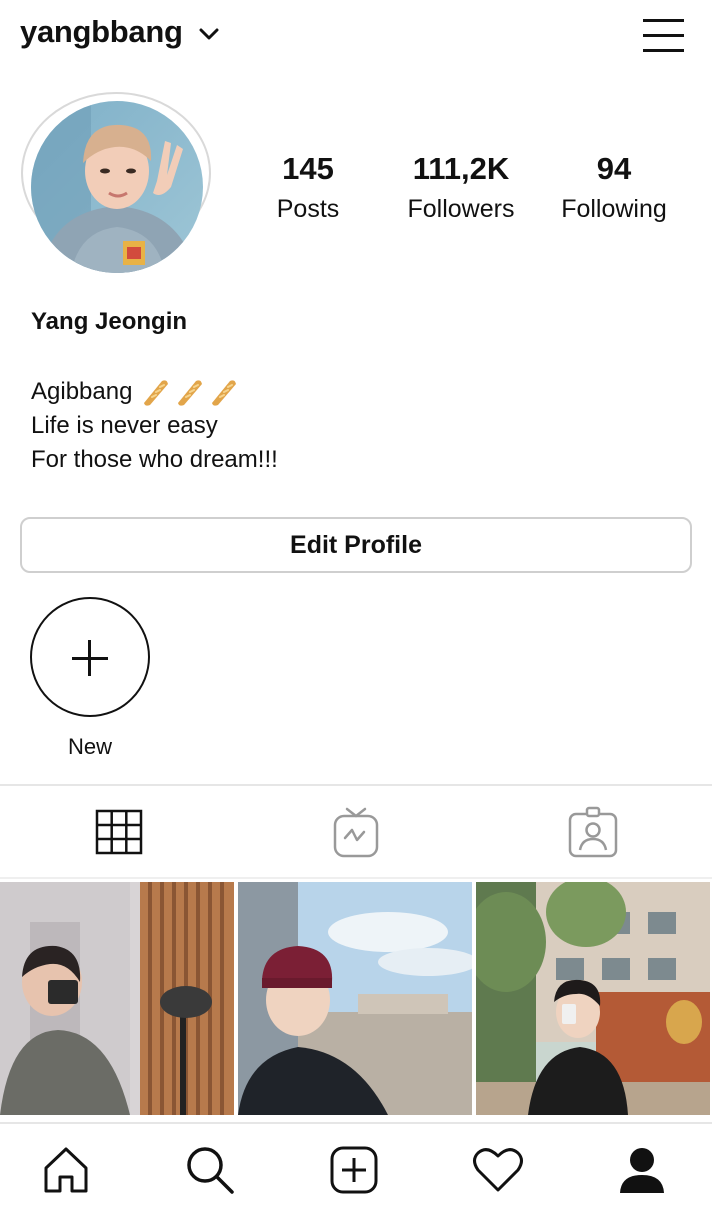 The image size is (712, 1211). What do you see at coordinates (90, 657) in the screenshot?
I see `new-highlight-button` at bounding box center [90, 657].